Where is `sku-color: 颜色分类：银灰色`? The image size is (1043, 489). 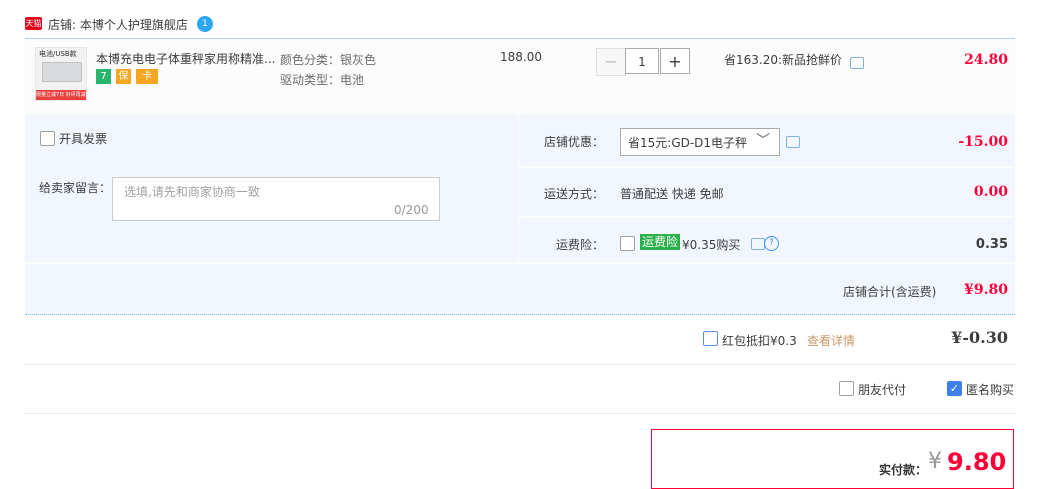
sku-color: 颜色分类：银灰色 is located at coordinates (328, 60).